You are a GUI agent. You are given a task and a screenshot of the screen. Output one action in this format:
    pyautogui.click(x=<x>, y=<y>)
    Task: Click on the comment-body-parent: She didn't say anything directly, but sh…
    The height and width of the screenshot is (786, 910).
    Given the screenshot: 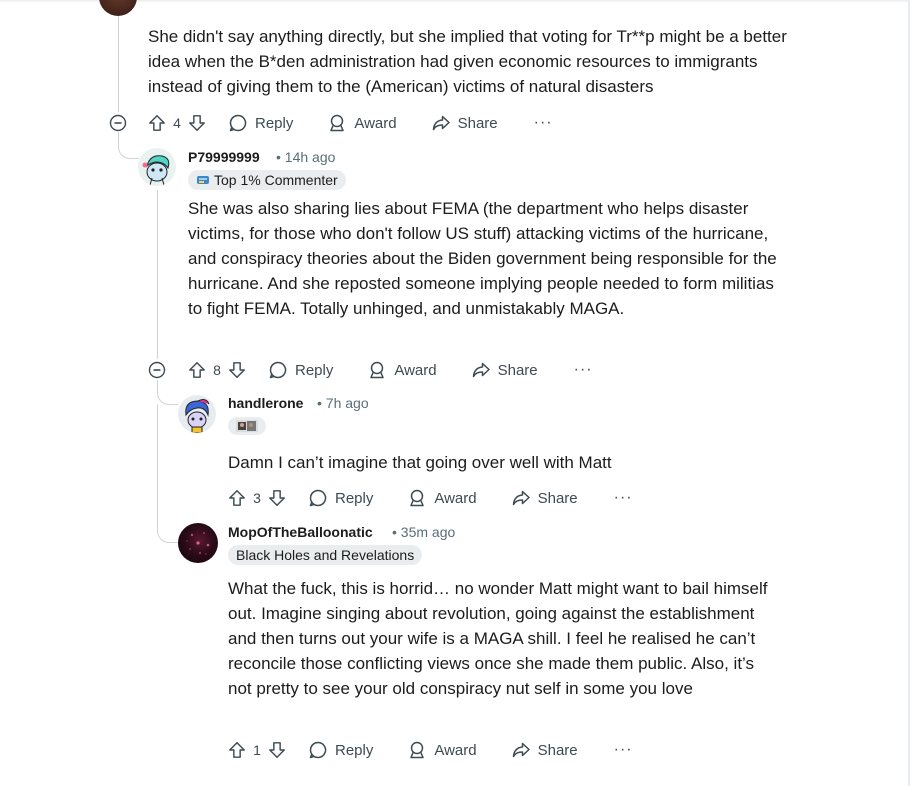 What is the action you would take?
    pyautogui.click(x=467, y=61)
    